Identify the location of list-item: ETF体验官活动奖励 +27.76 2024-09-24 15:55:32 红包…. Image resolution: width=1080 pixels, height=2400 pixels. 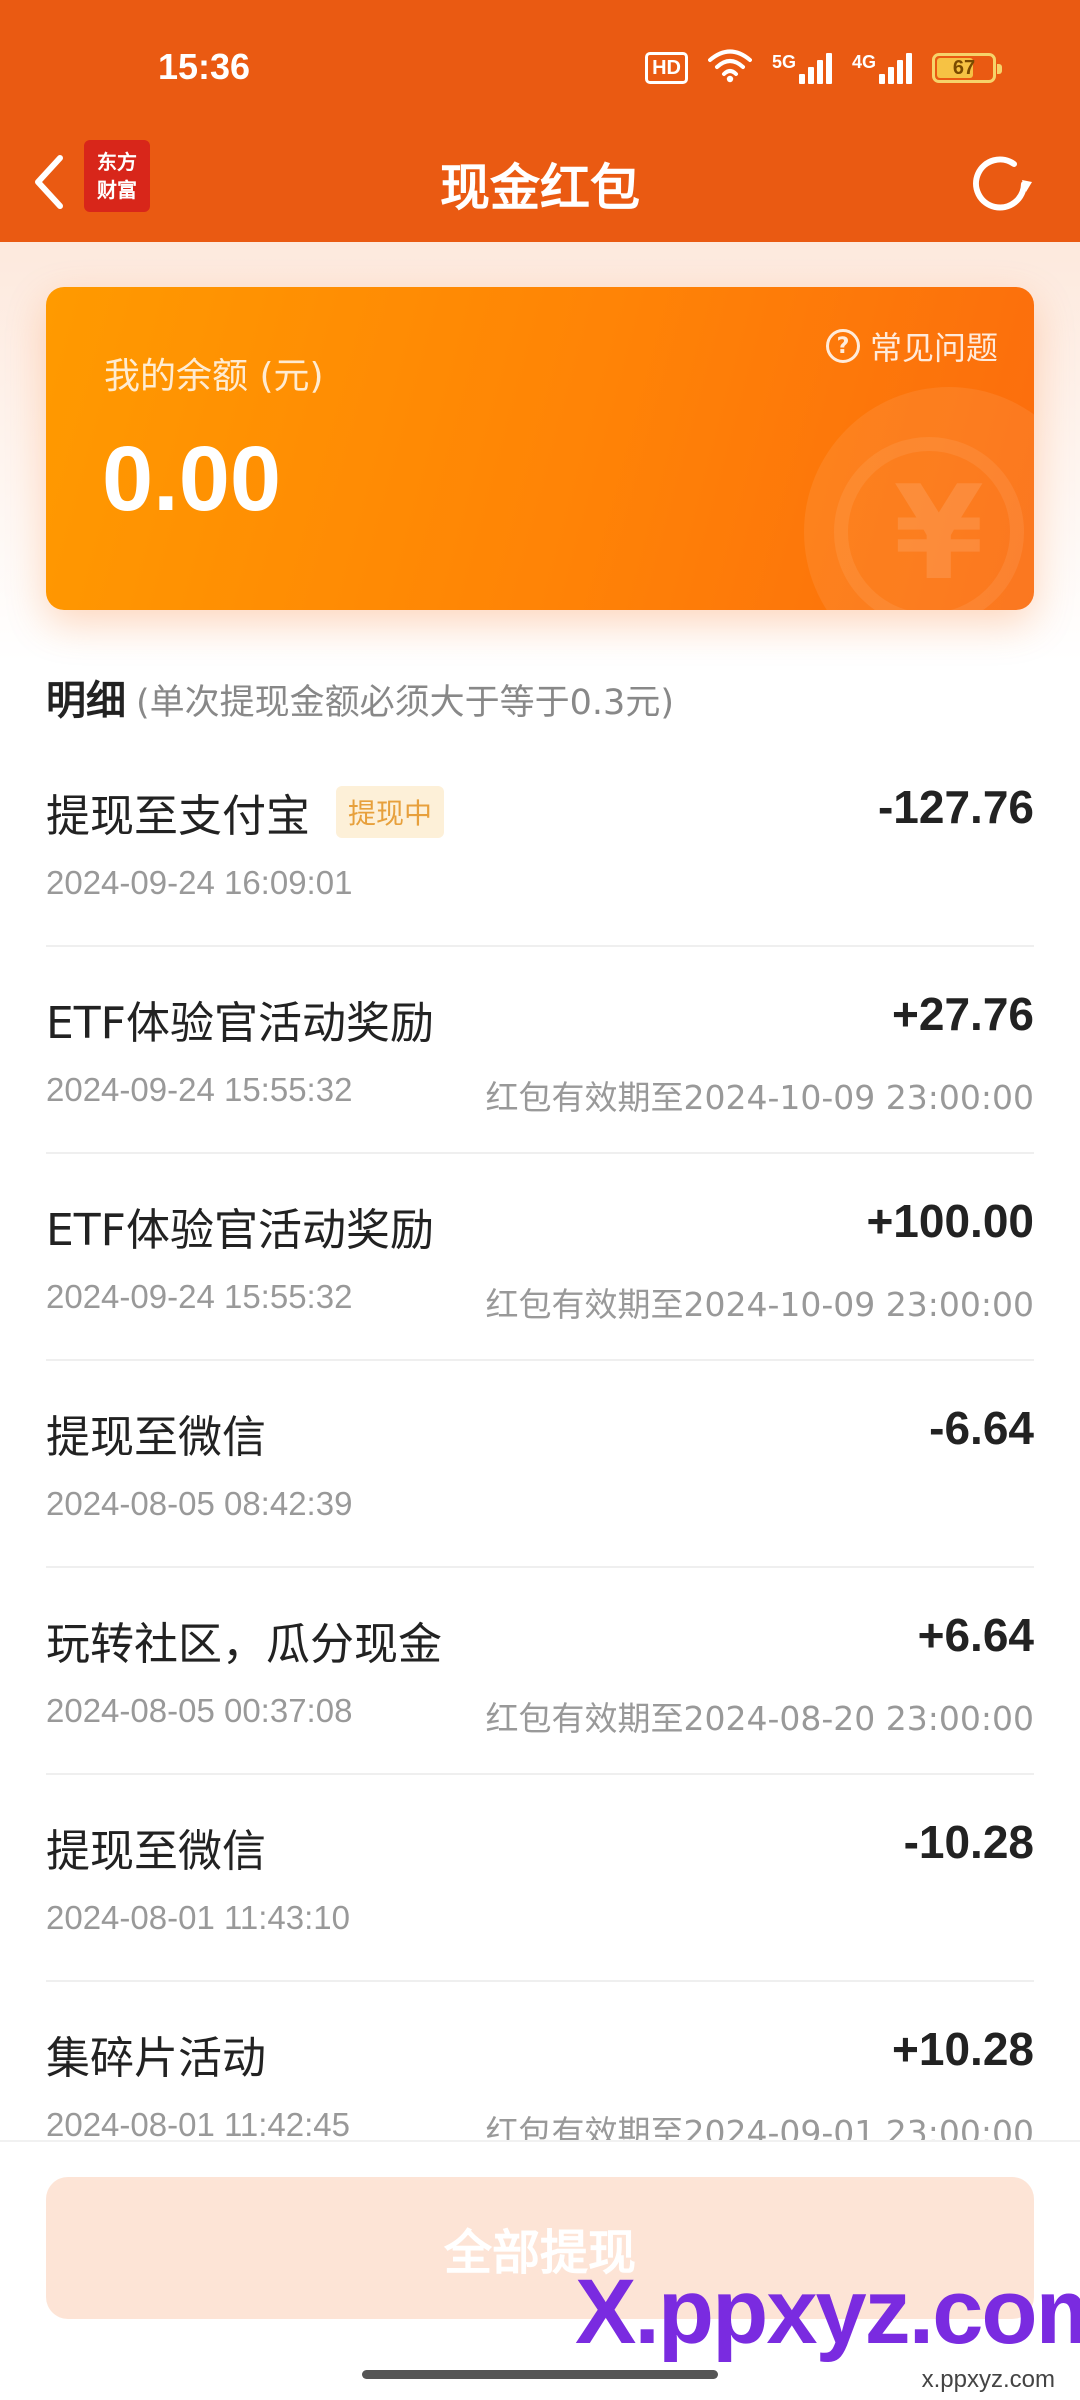
(540, 1050).